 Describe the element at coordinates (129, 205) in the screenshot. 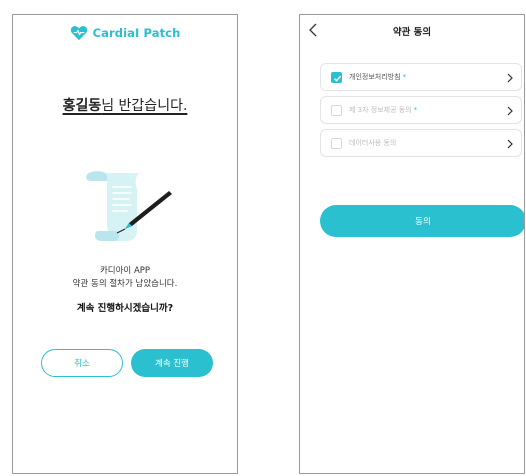

I see `contract-scroll-pen-icon` at that location.